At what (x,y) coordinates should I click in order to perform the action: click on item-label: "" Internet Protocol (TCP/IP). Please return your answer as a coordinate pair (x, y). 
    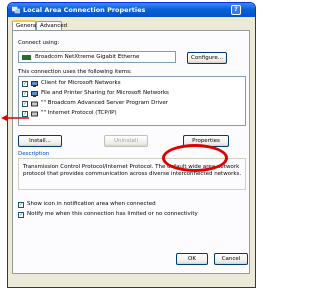
    Looking at the image, I should click on (79, 113).